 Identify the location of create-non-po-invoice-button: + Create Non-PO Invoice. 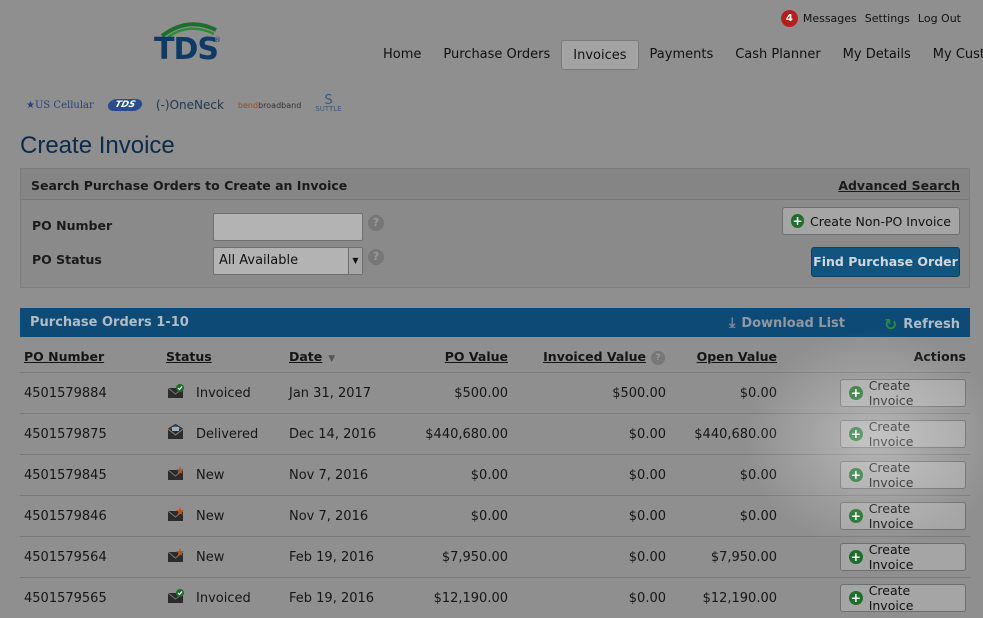
(871, 221).